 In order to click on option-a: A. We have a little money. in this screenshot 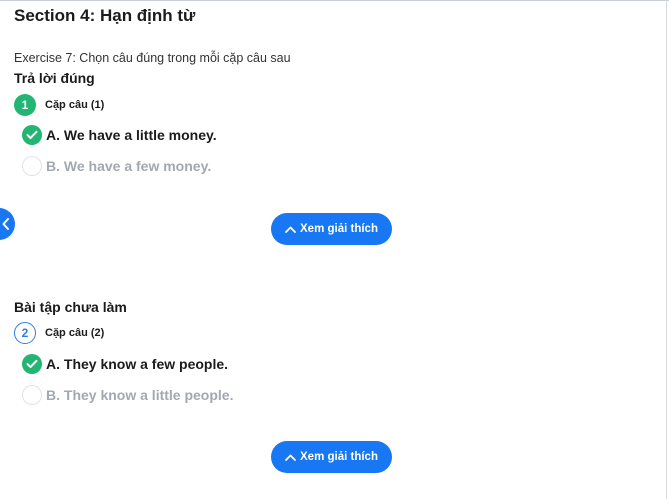, I will do `click(119, 135)`.